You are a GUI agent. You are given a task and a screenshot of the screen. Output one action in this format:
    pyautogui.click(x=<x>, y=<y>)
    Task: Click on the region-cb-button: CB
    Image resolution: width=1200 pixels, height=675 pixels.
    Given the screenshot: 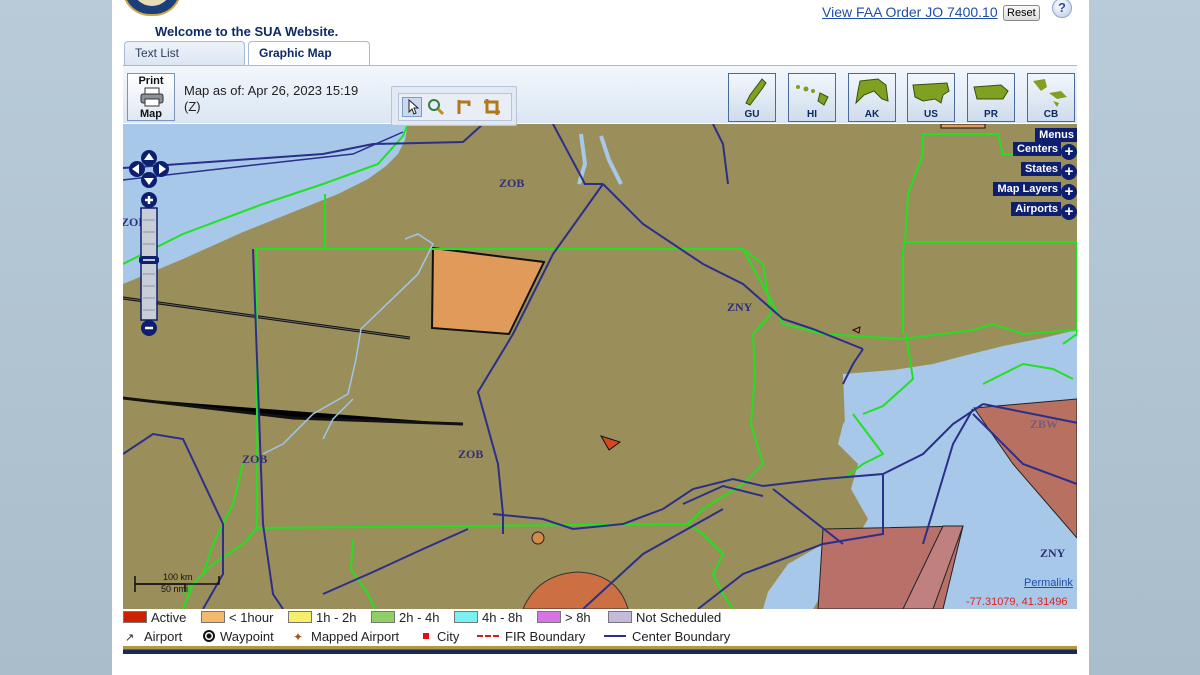 What is the action you would take?
    pyautogui.click(x=1051, y=97)
    